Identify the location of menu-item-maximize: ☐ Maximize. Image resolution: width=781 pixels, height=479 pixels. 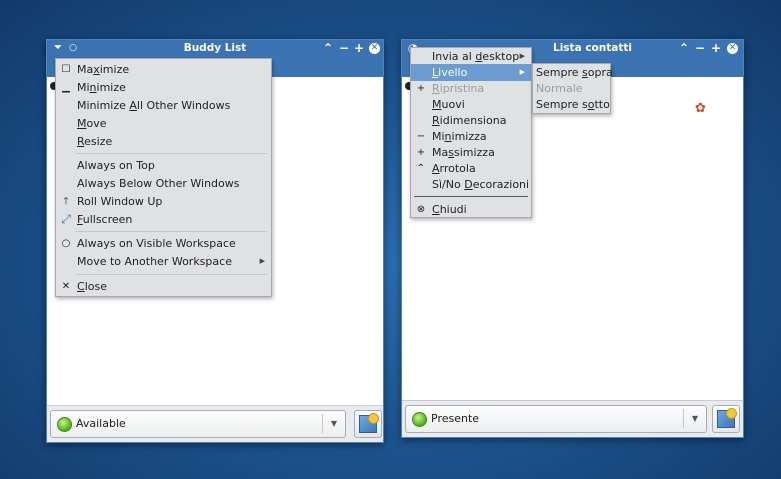
(163, 69).